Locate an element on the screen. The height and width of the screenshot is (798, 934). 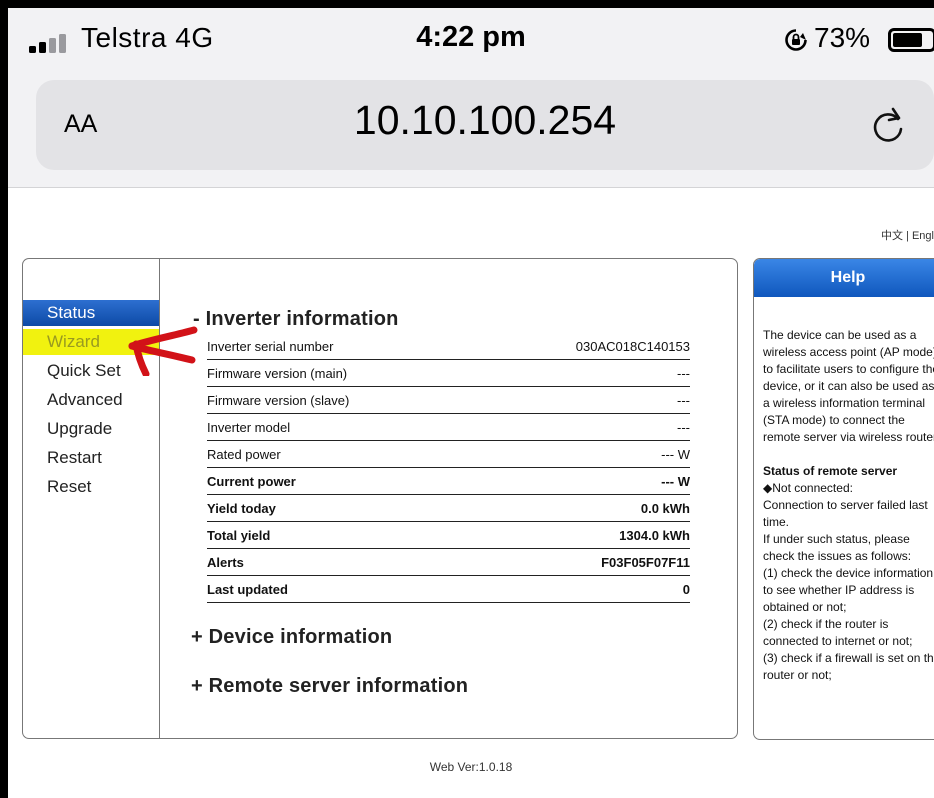
web-version: Web Ver:1.0.18 is located at coordinates (471, 767).